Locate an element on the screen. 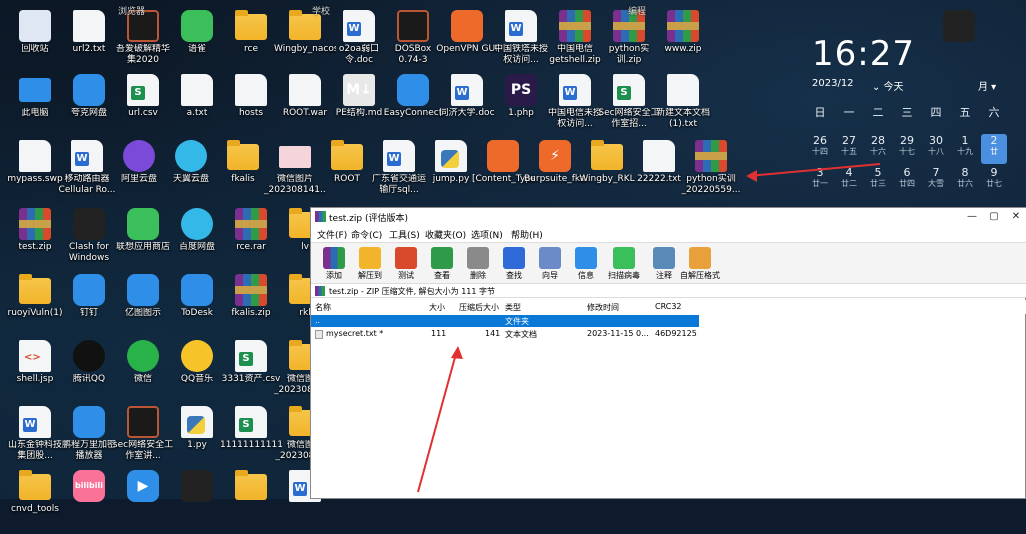 This screenshot has height=534, width=1026. desktop-icon: rce.rar is located at coordinates (251, 238).